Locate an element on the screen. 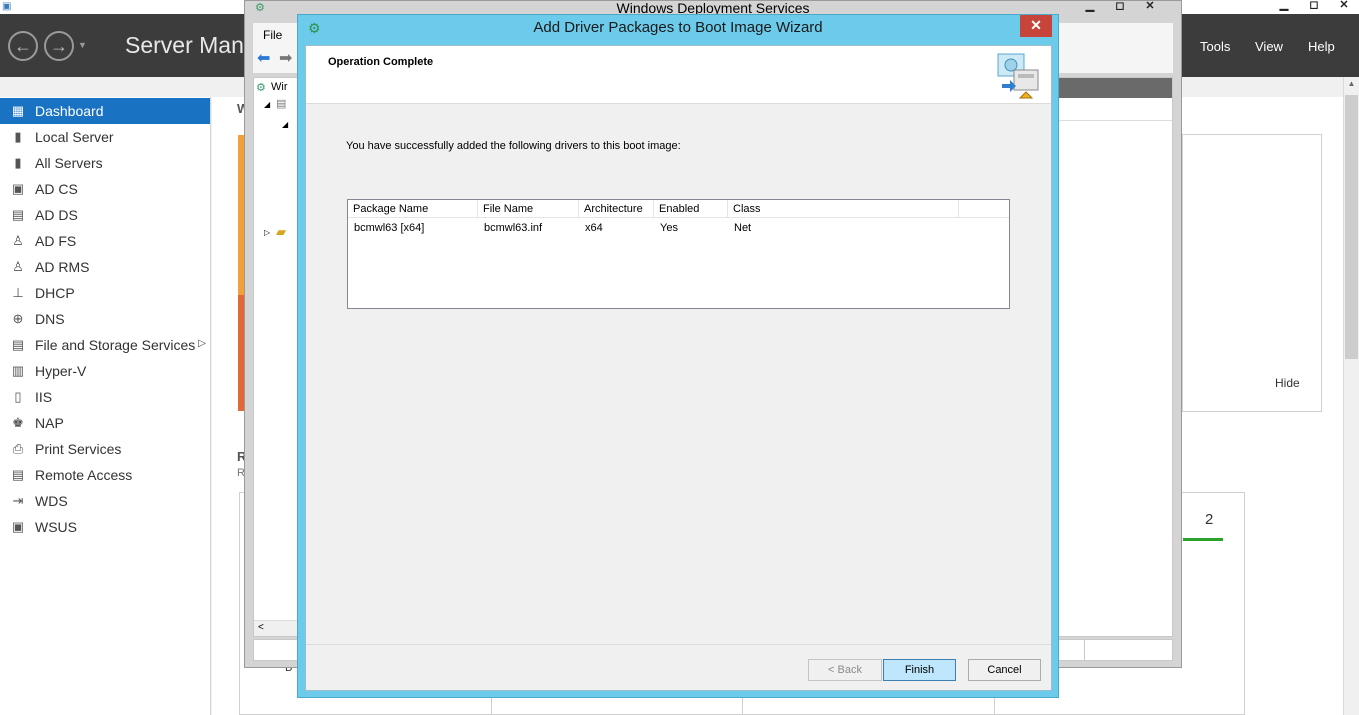  forward-arrow-icon: → is located at coordinates (59, 46).